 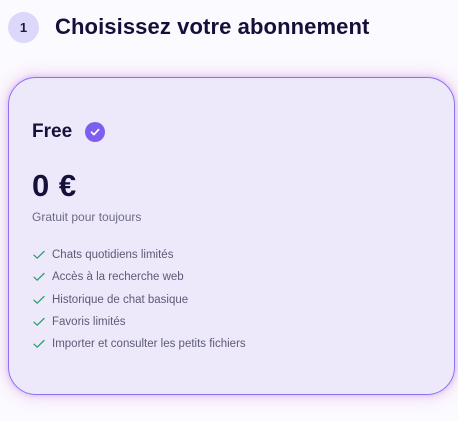 What do you see at coordinates (89, 322) in the screenshot?
I see `feature-label: Favoris limités` at bounding box center [89, 322].